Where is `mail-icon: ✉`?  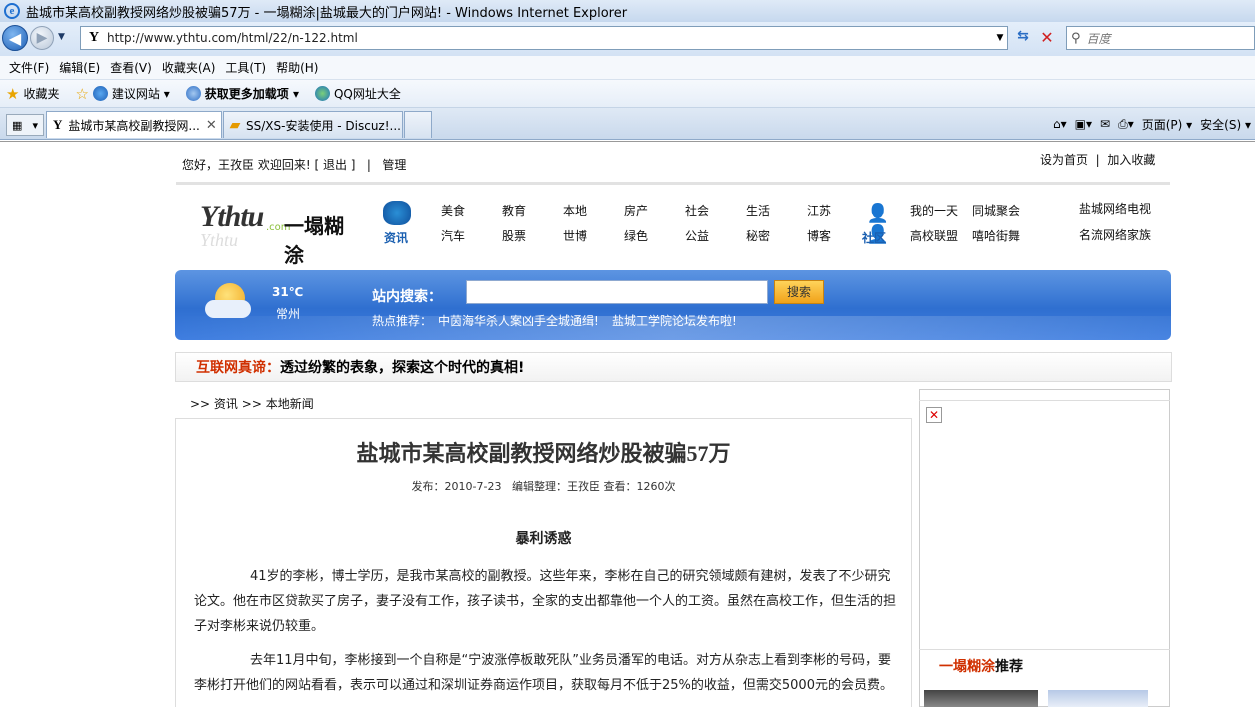 mail-icon: ✉ is located at coordinates (1105, 124).